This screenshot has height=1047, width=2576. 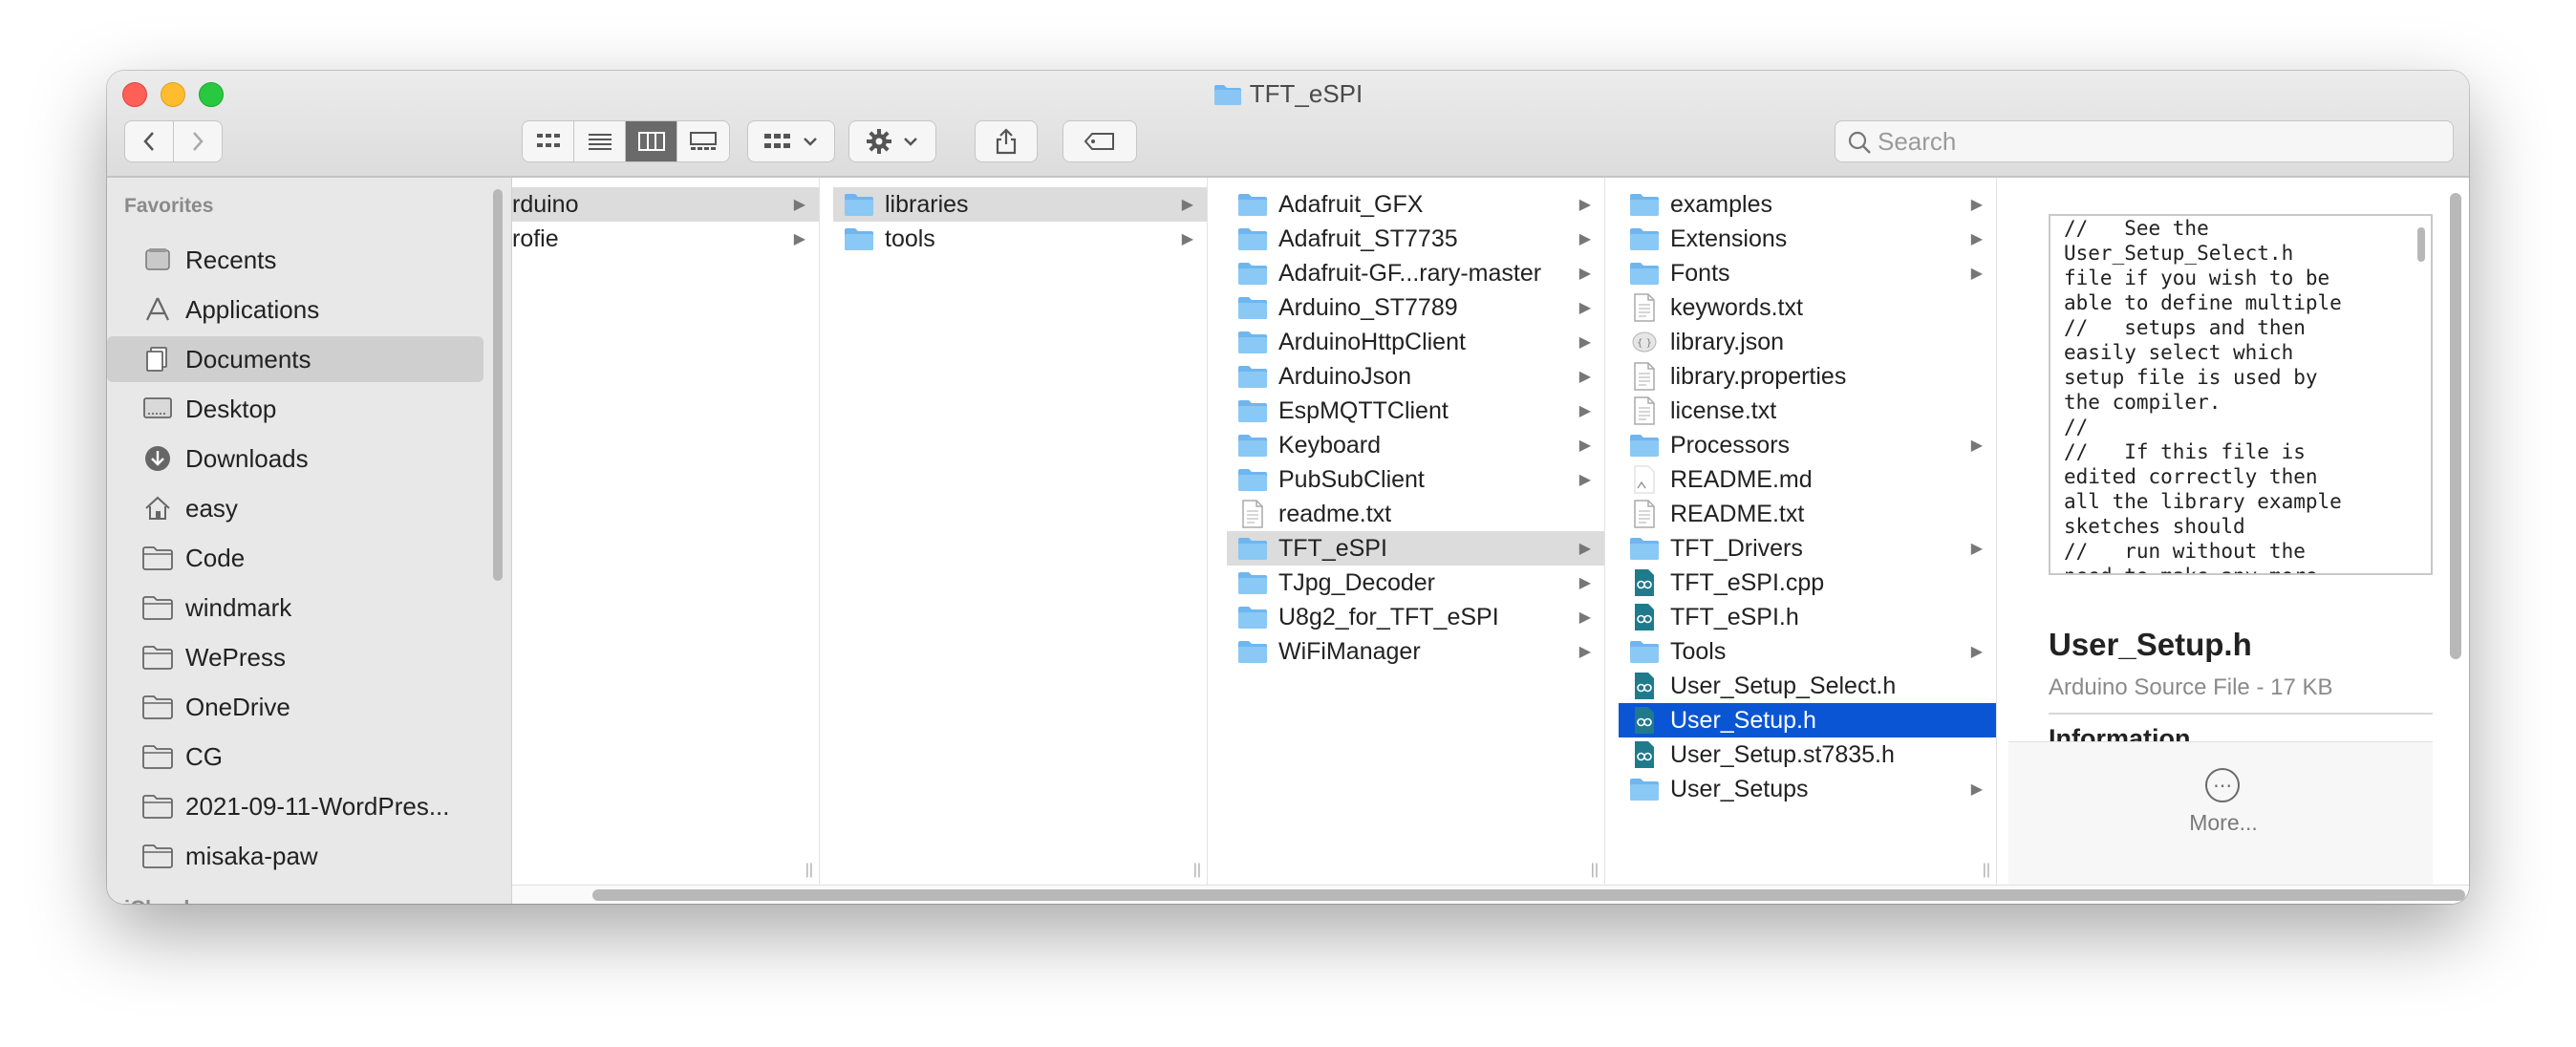 What do you see at coordinates (703, 141) in the screenshot?
I see `gallery-view-button` at bounding box center [703, 141].